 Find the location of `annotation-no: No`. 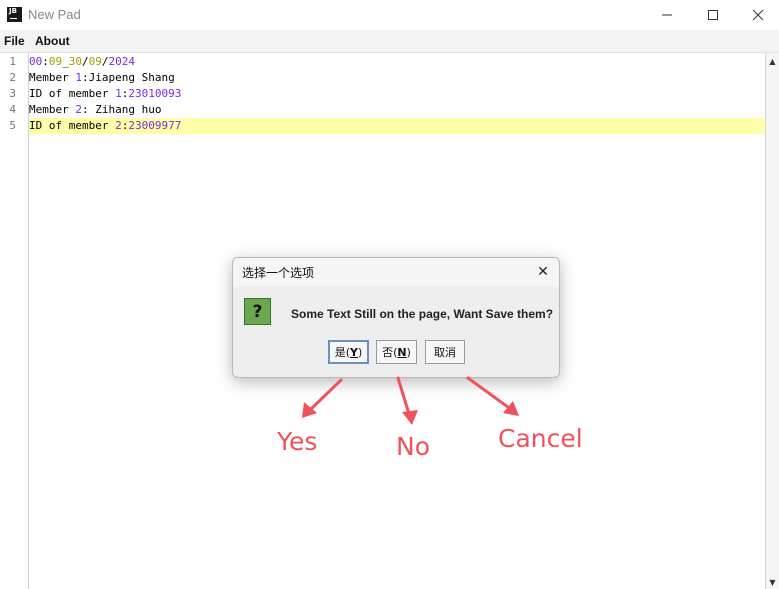

annotation-no: No is located at coordinates (413, 446).